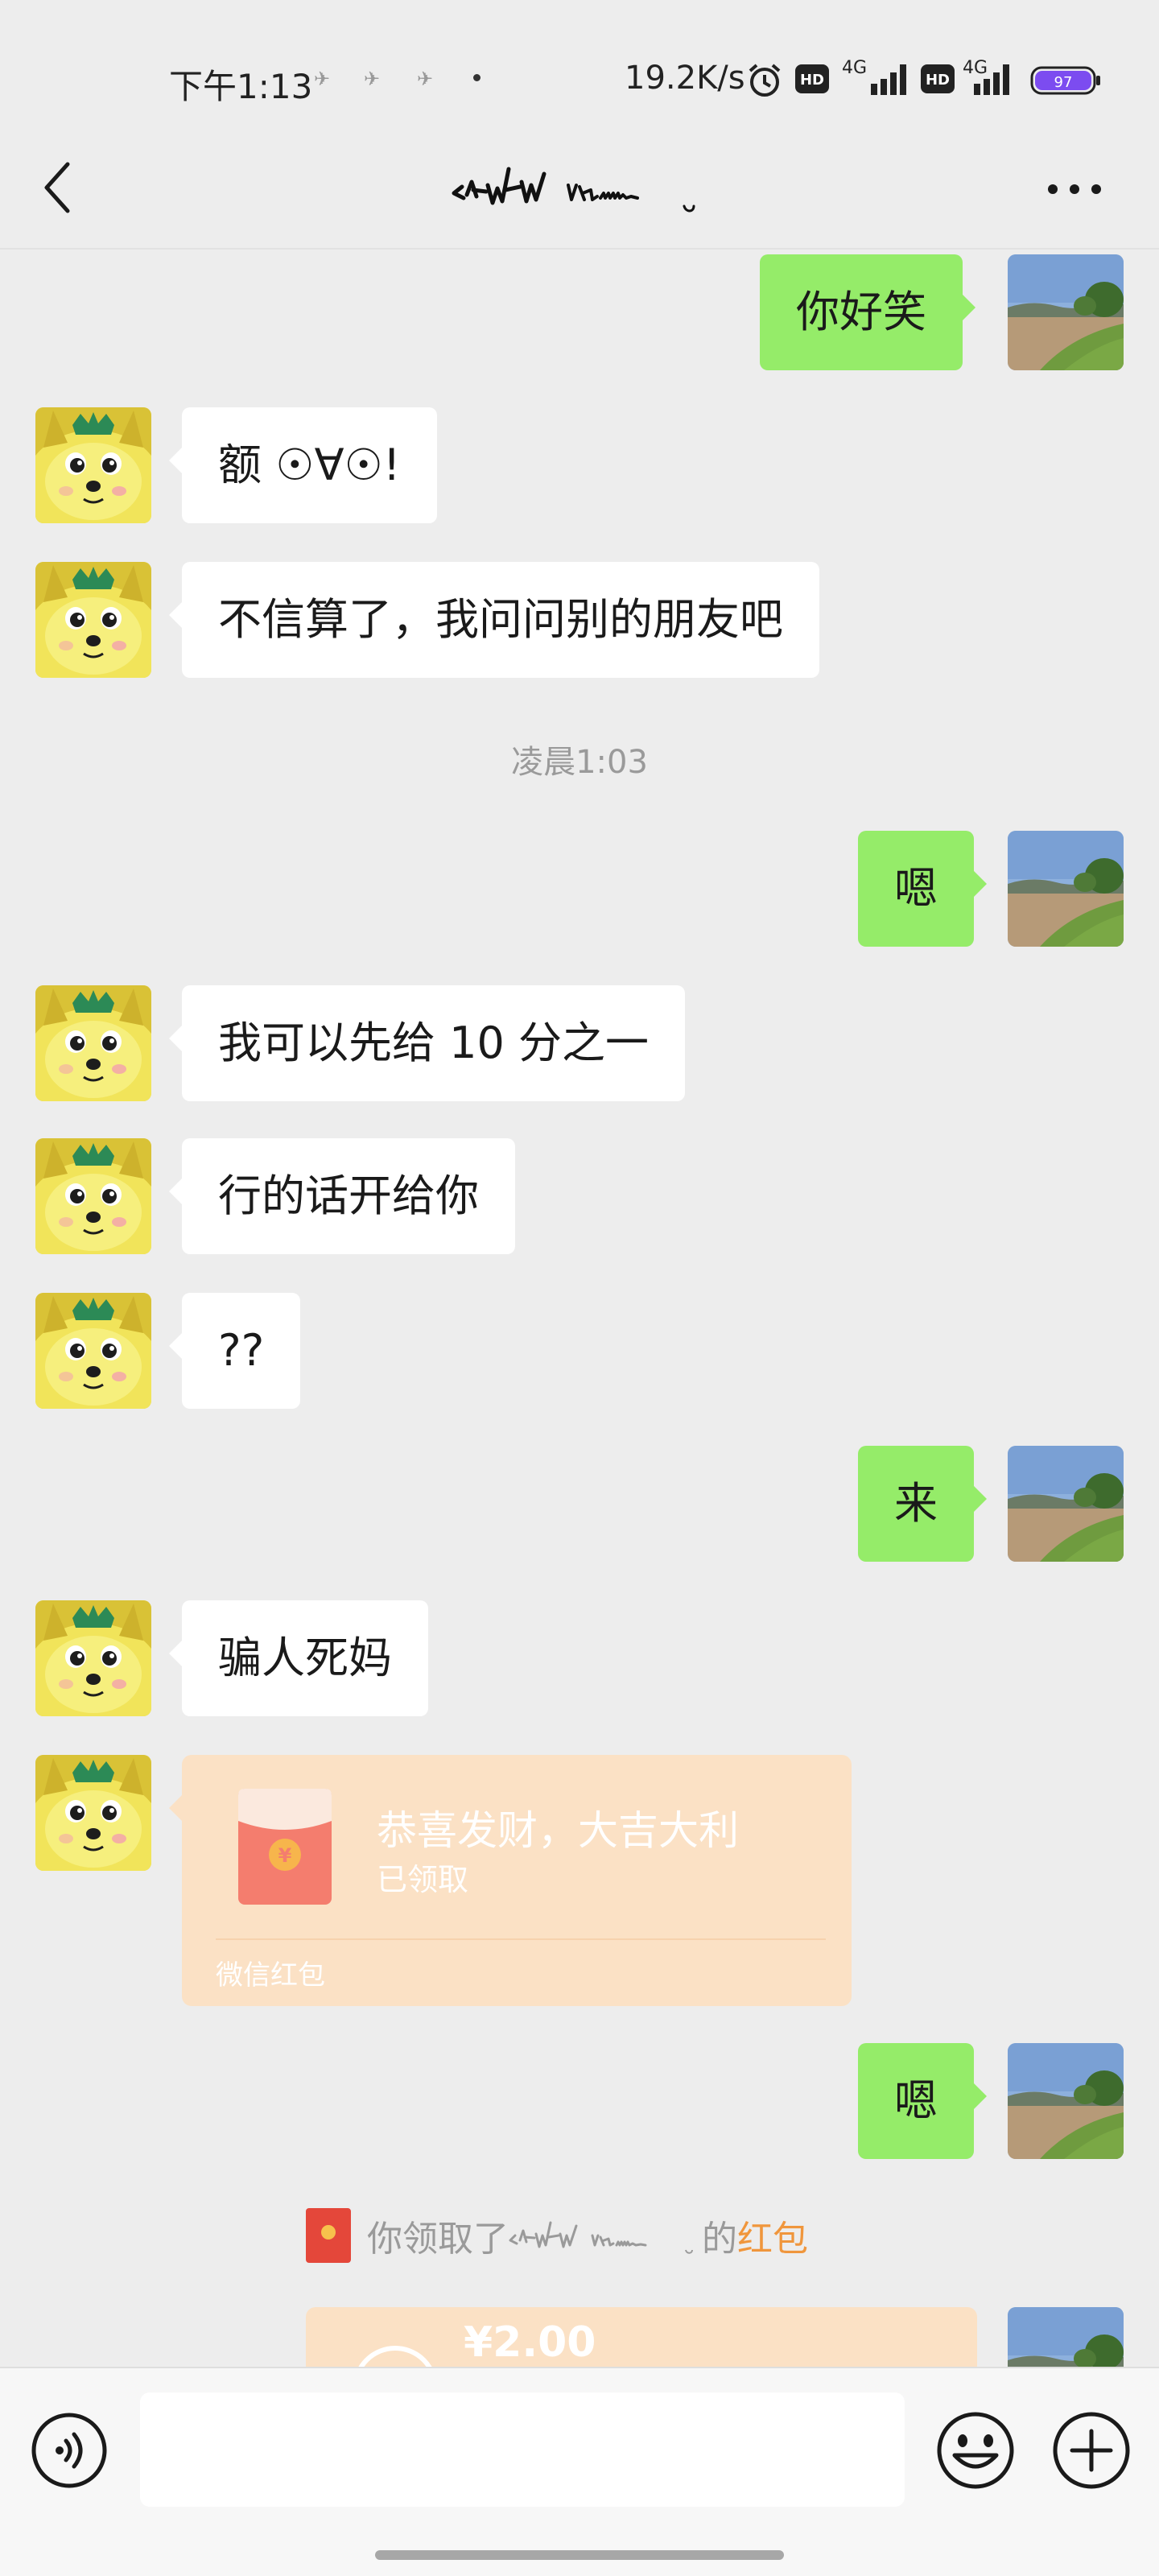 The height and width of the screenshot is (2576, 1159). Describe the element at coordinates (530, 2342) in the screenshot. I see `red-packet-amount: ¥2.00` at that location.